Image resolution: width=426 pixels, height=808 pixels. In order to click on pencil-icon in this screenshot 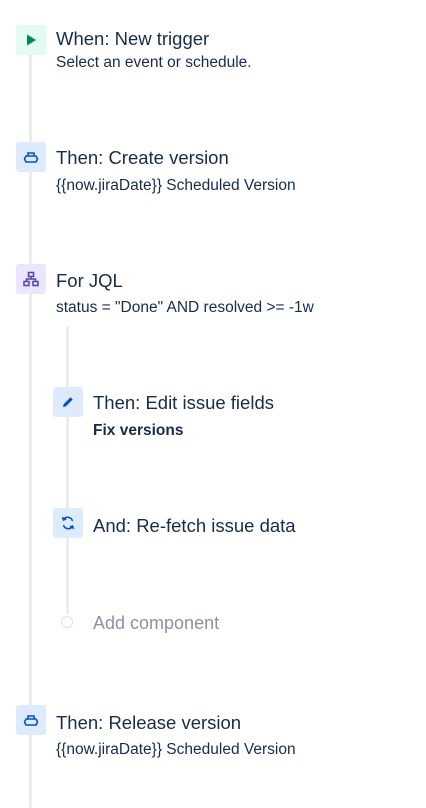, I will do `click(68, 402)`.